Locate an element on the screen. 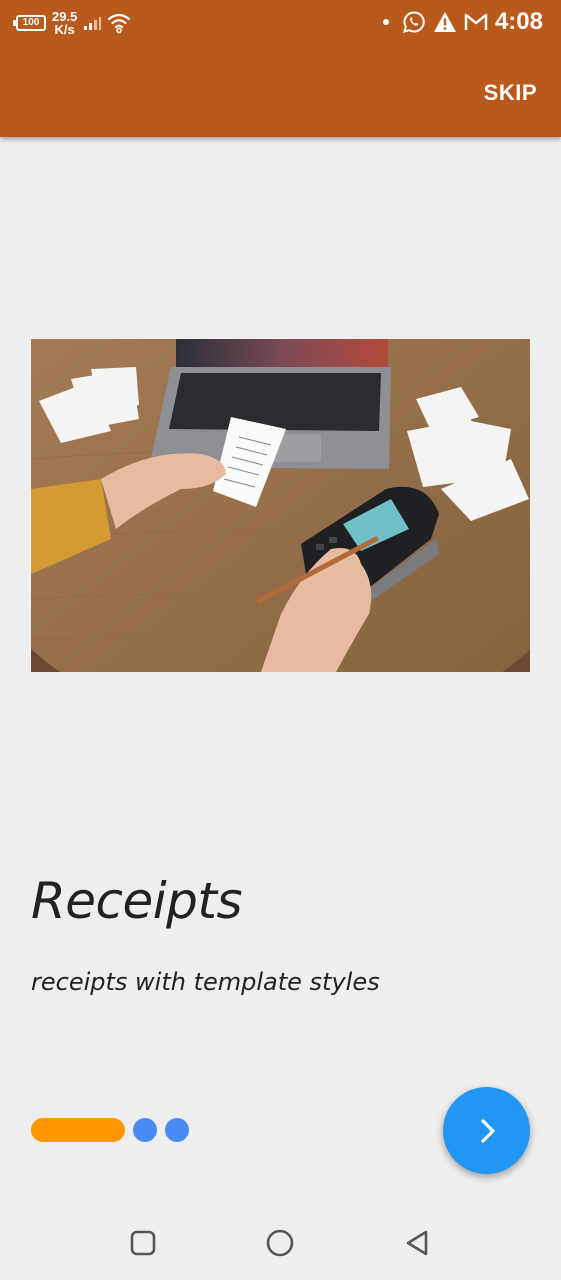  chevron-right-icon is located at coordinates (487, 1130).